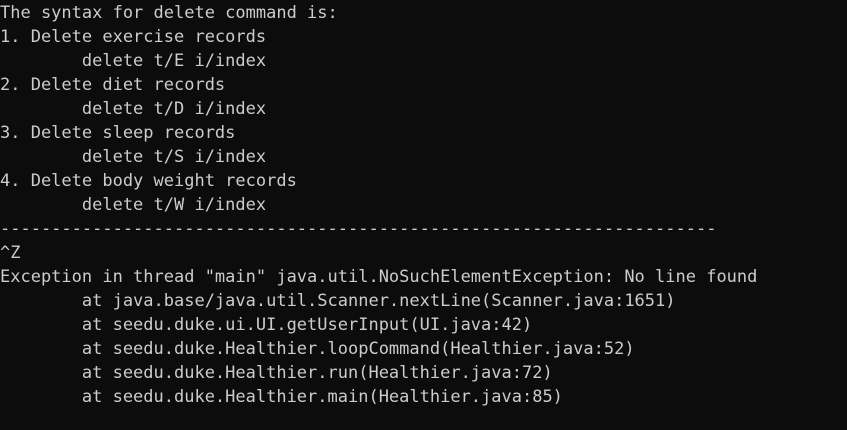 Image resolution: width=847 pixels, height=430 pixels. I want to click on exercise-option: 1. Delete exercise records, so click(133, 37).